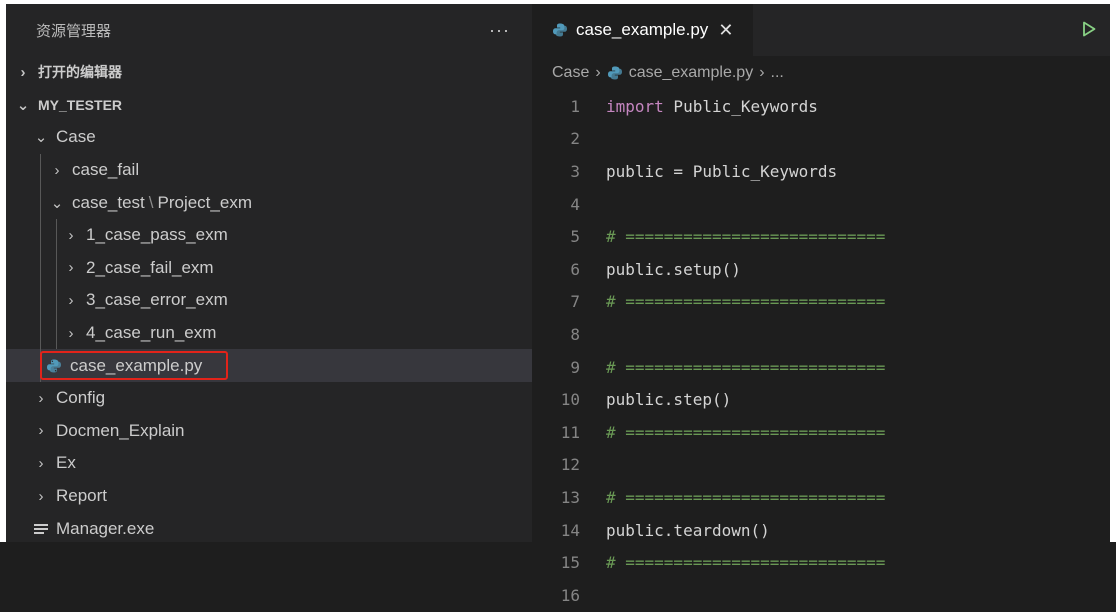 This screenshot has height=612, width=1116. What do you see at coordinates (712, 106) in the screenshot?
I see `code-text: import Public_Keywords` at bounding box center [712, 106].